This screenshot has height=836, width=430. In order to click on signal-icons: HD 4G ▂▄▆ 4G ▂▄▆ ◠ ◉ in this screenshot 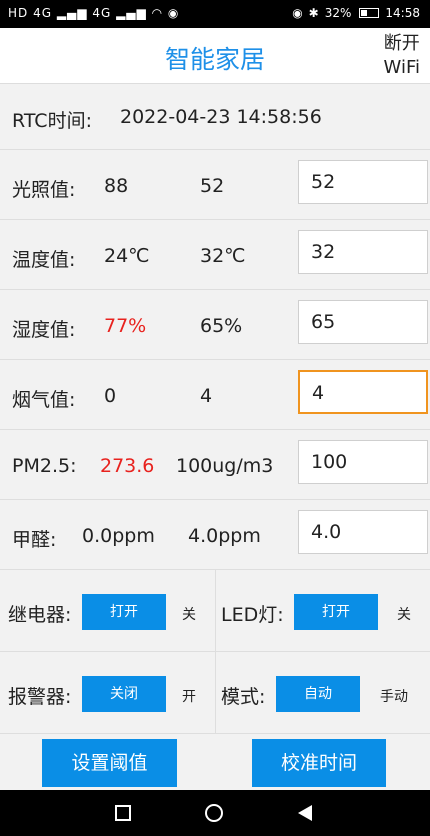, I will do `click(94, 13)`.